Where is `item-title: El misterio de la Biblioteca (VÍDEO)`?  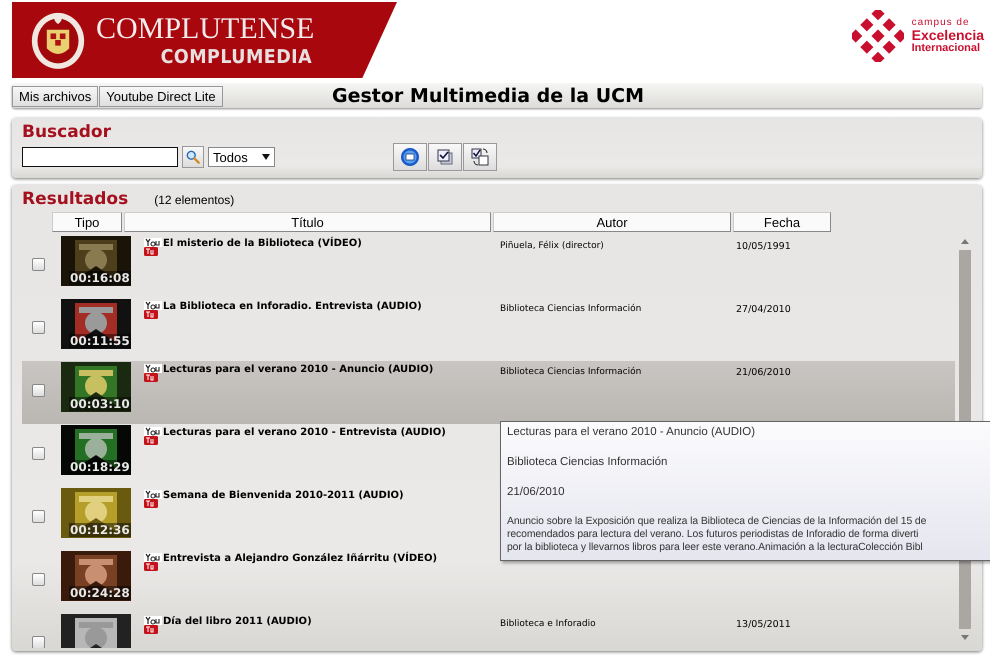
item-title: El misterio de la Biblioteca (VÍDEO) is located at coordinates (262, 244).